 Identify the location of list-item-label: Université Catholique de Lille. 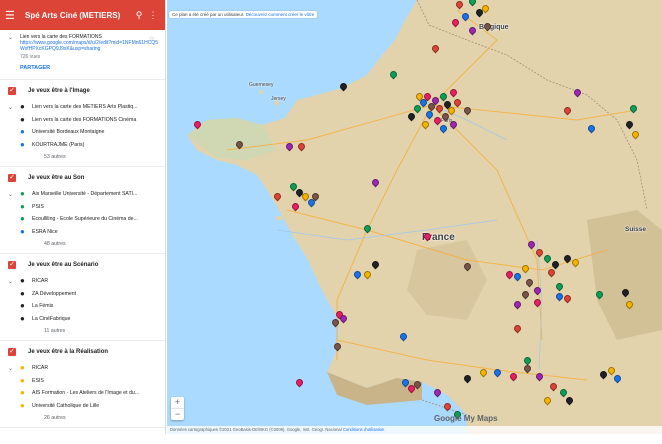
(66, 405).